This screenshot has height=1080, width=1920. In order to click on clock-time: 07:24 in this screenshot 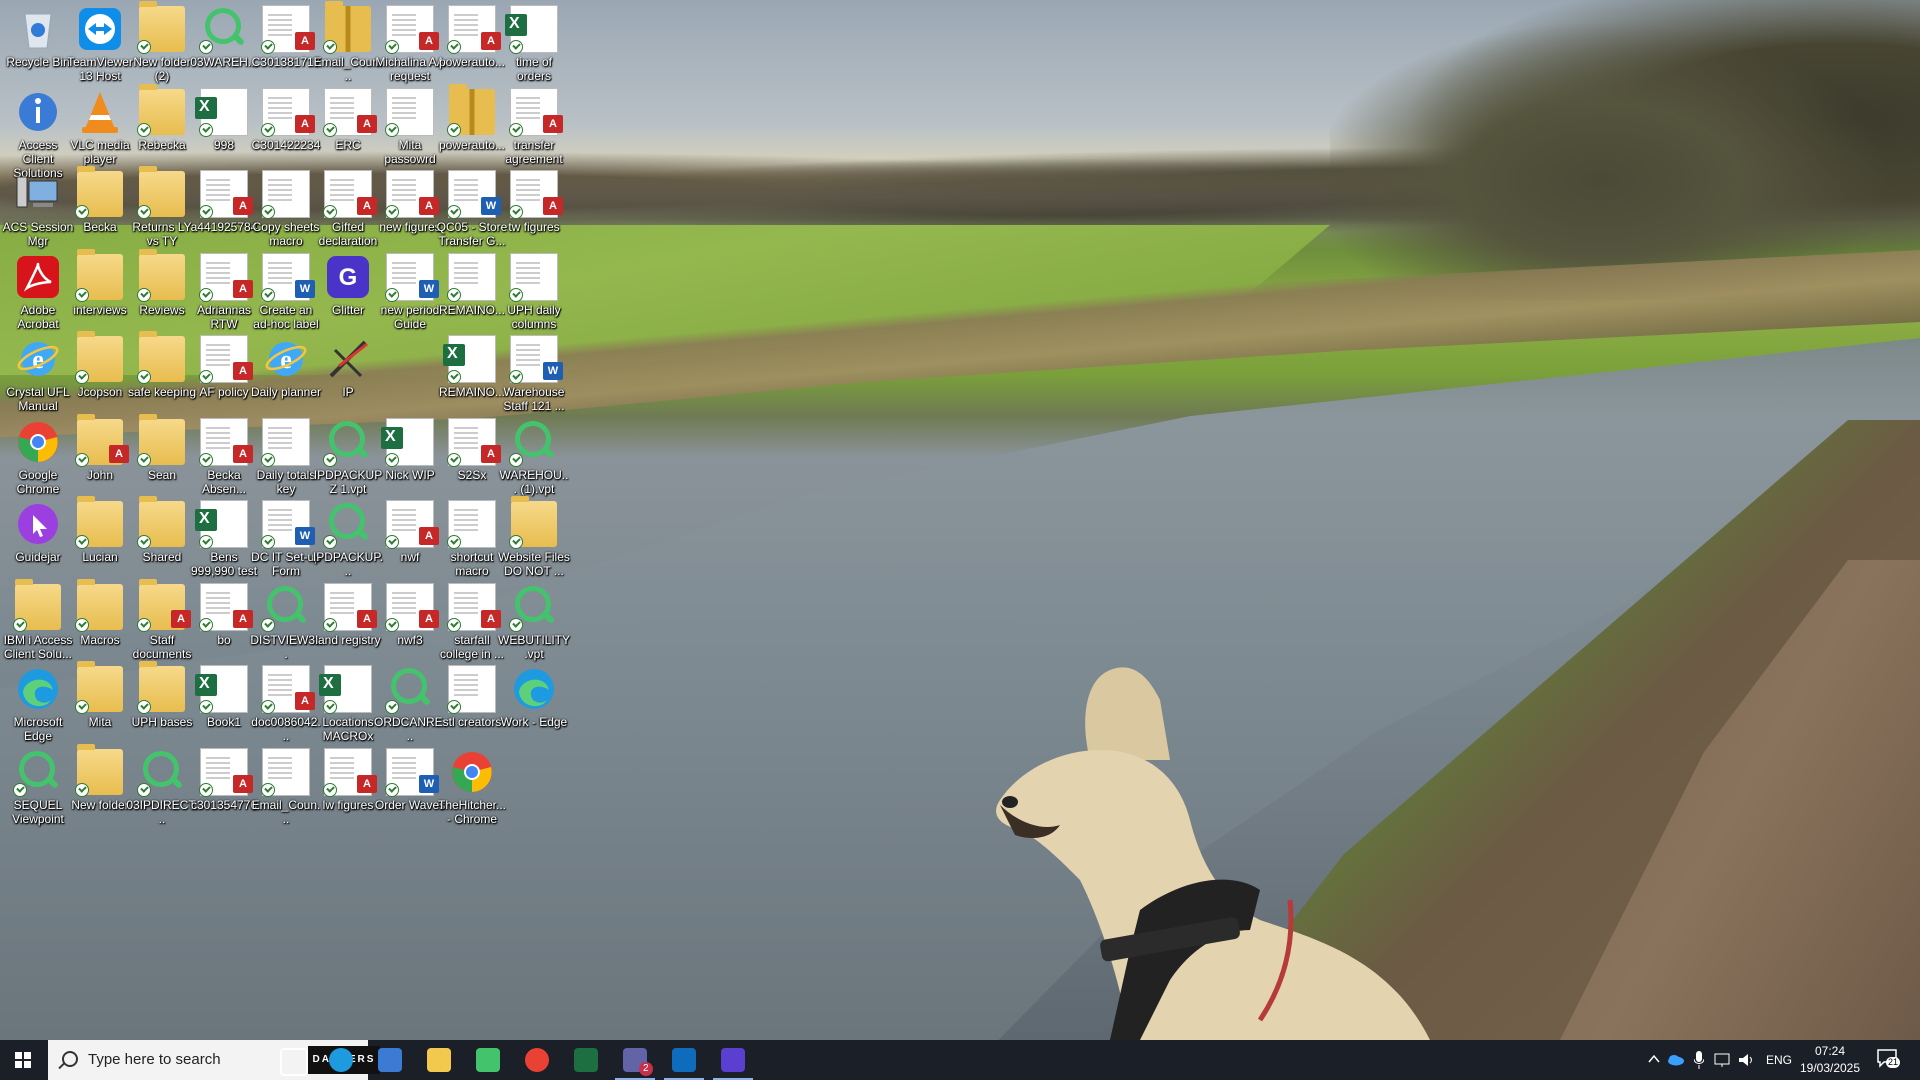, I will do `click(1830, 1051)`.